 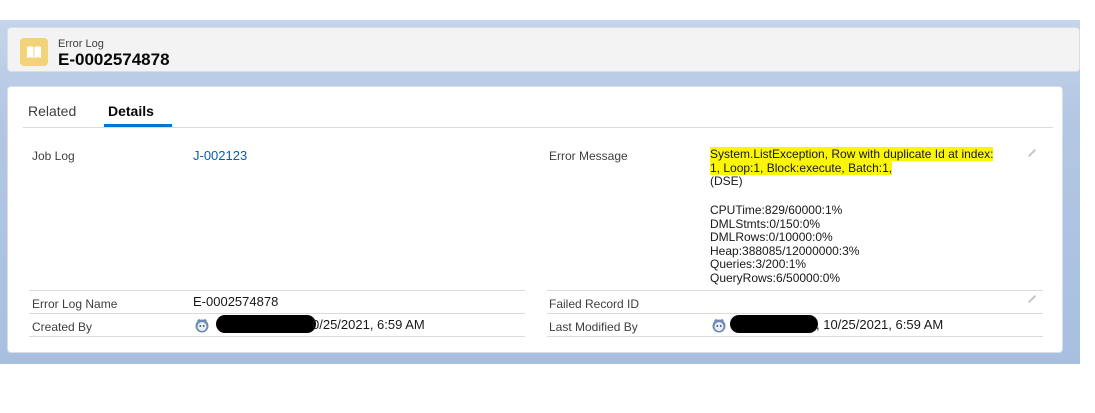 What do you see at coordinates (758, 264) in the screenshot?
I see `metric-line: Queries:3/200:1%` at bounding box center [758, 264].